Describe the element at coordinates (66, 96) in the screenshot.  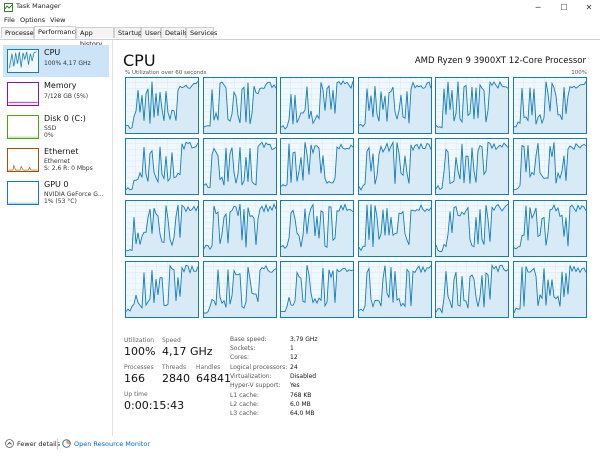
I see `sidebar-memory-usage: 7/128 GB (5%)` at that location.